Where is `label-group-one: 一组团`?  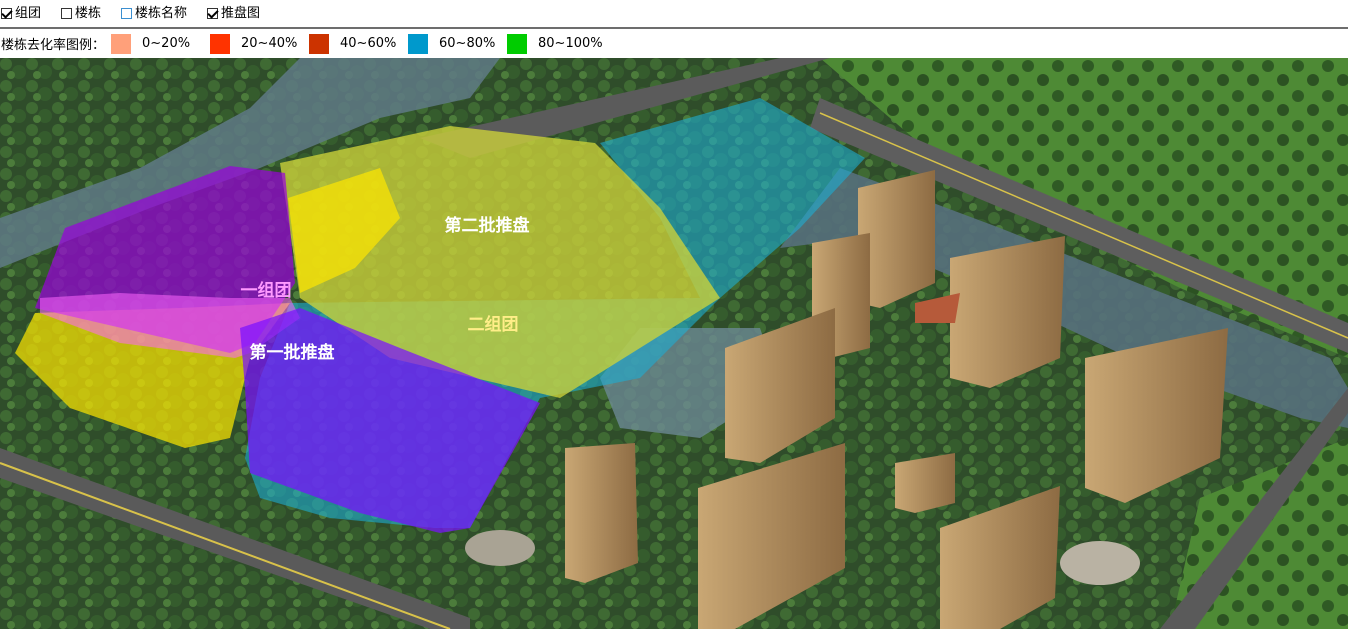 label-group-one: 一组团 is located at coordinates (266, 290).